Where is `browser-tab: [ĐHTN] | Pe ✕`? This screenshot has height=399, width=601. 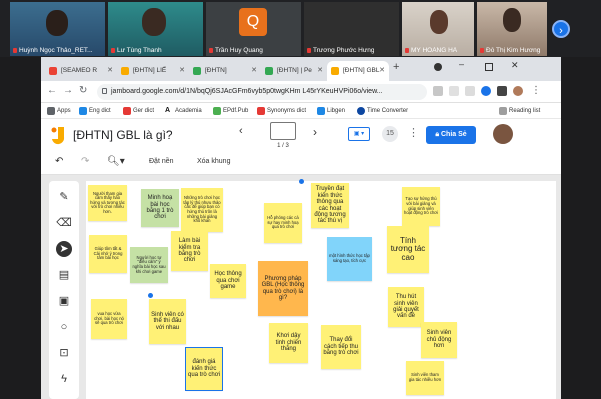 browser-tab: [ĐHTN] | Pe ✕ is located at coordinates (294, 71).